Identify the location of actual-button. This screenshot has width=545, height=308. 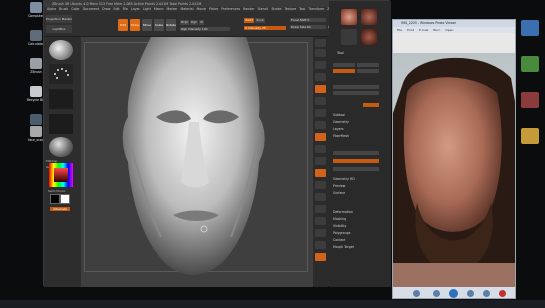
(320, 89).